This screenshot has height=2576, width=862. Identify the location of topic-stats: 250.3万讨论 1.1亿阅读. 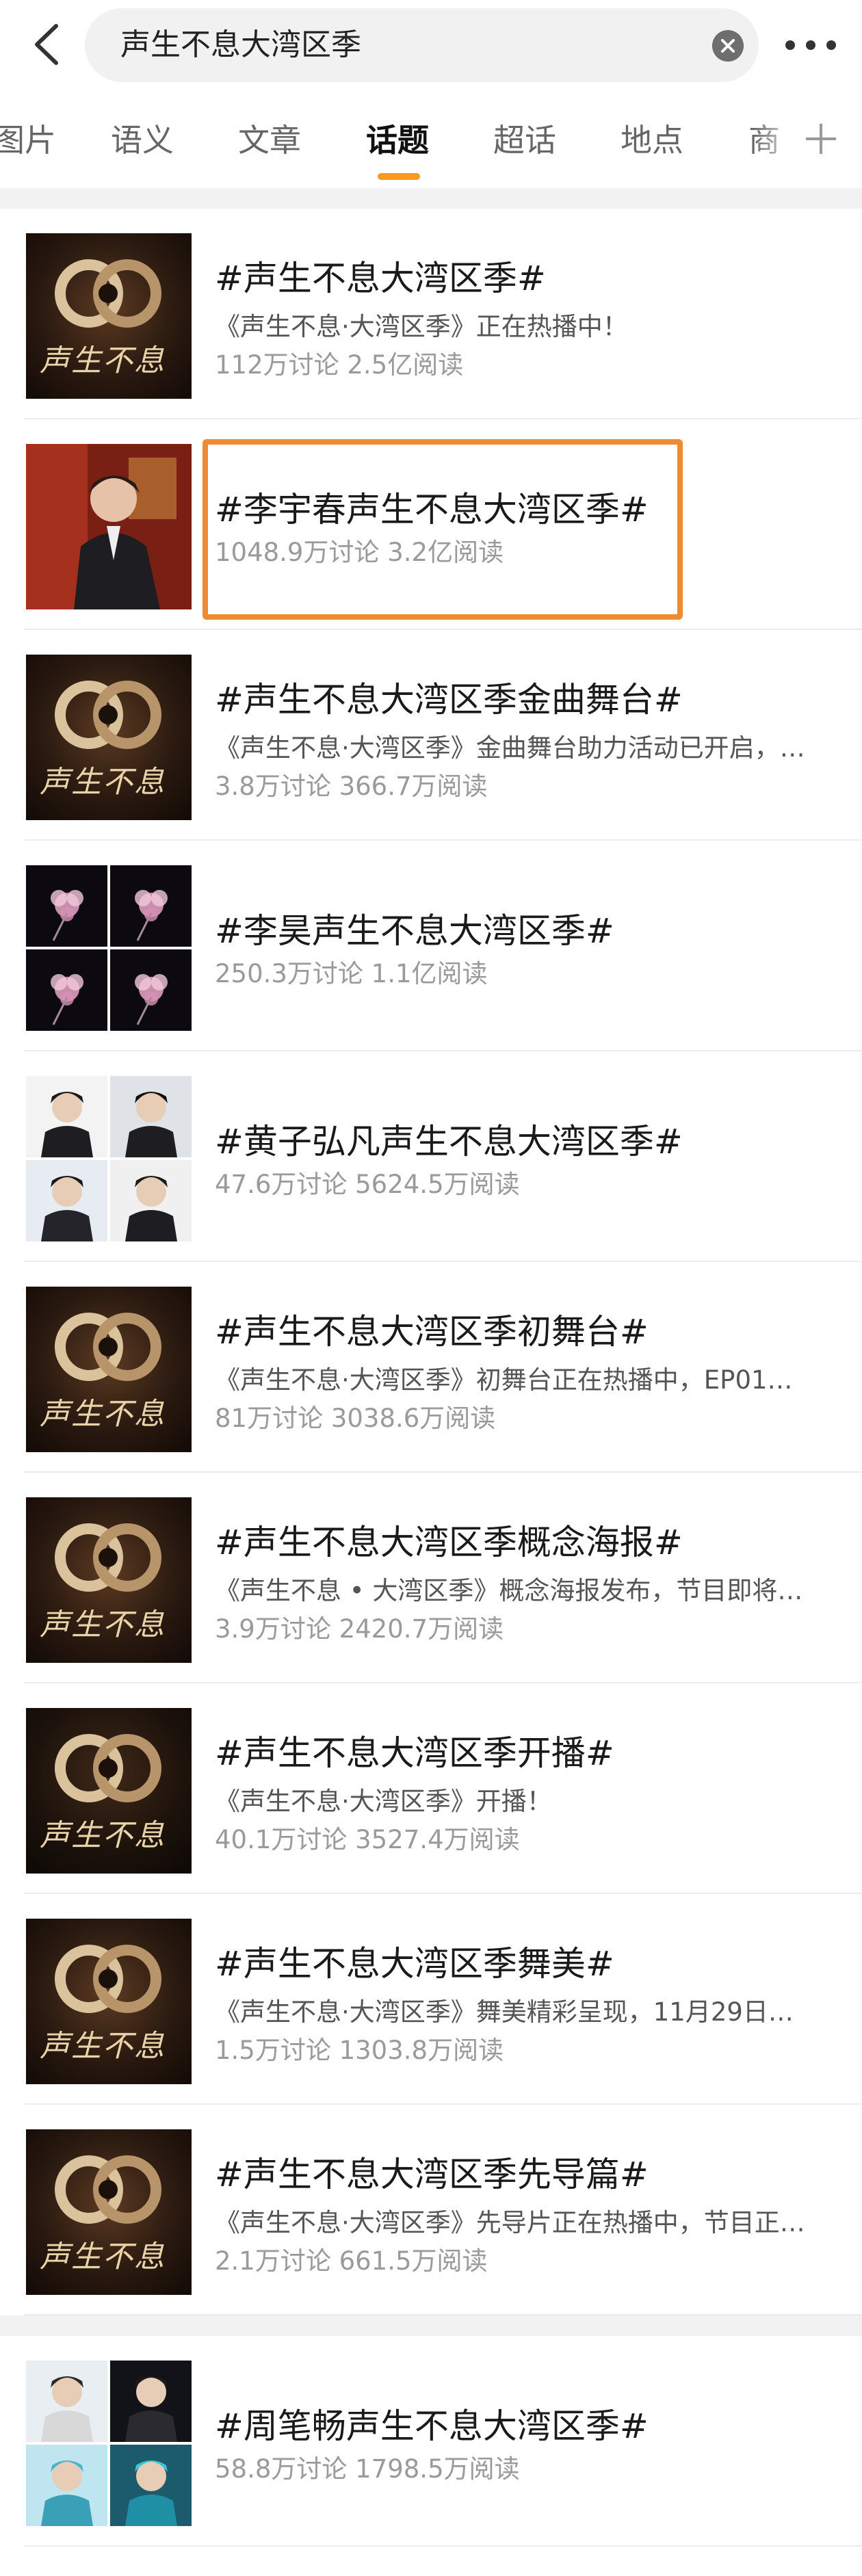
(351, 973).